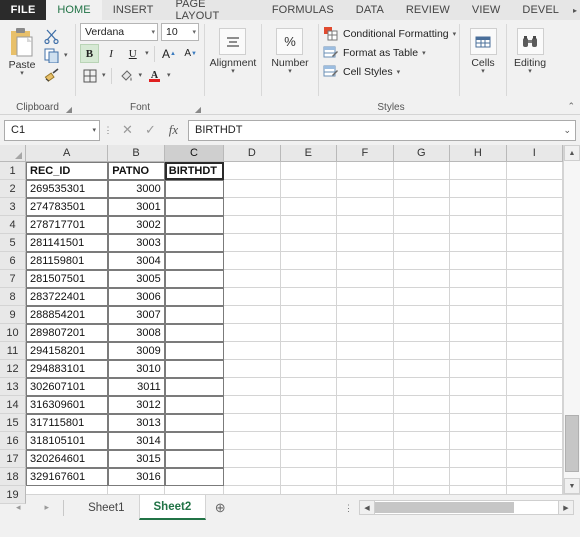 The width and height of the screenshot is (580, 537). What do you see at coordinates (106, 507) in the screenshot?
I see `sheet-tab-sheet1: Sheet1` at bounding box center [106, 507].